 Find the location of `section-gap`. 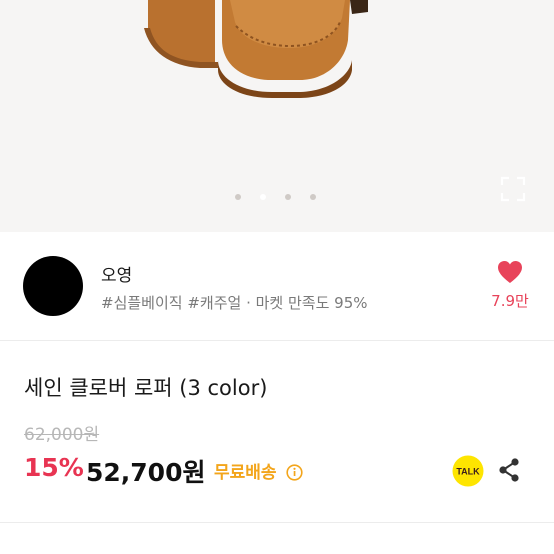

section-gap is located at coordinates (277, 236).